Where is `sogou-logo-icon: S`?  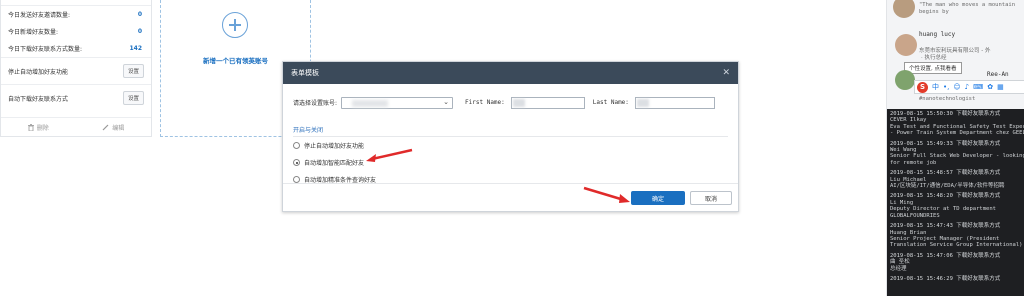 sogou-logo-icon: S is located at coordinates (922, 87).